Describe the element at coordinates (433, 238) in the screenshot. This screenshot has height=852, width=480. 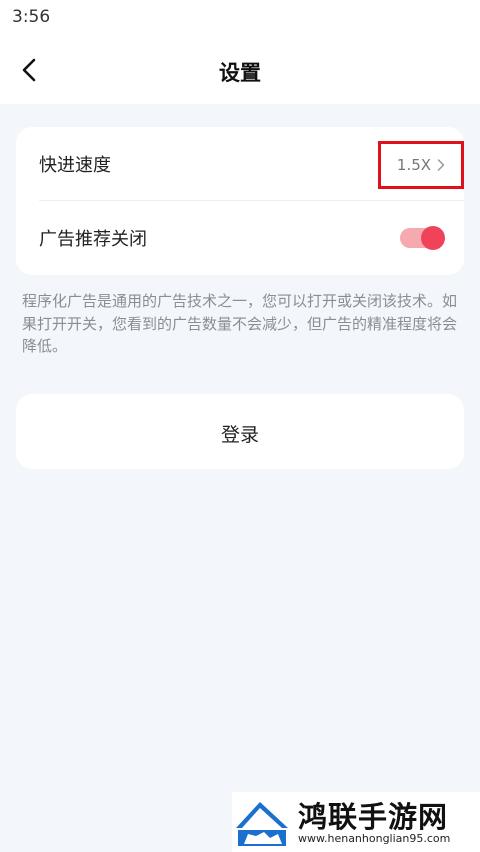
I see `toggle-knob` at that location.